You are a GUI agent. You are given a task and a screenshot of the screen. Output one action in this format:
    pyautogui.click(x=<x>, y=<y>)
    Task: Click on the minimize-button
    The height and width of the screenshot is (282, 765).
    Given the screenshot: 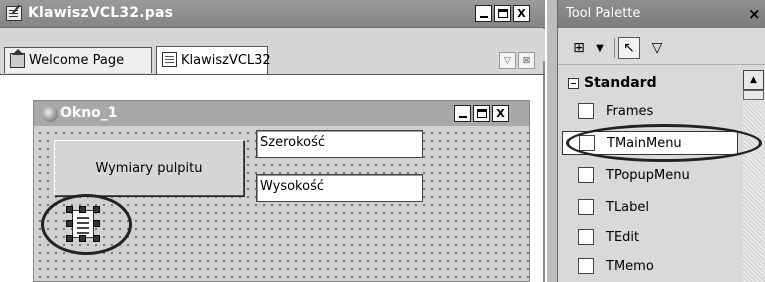 What is the action you would take?
    pyautogui.click(x=483, y=13)
    